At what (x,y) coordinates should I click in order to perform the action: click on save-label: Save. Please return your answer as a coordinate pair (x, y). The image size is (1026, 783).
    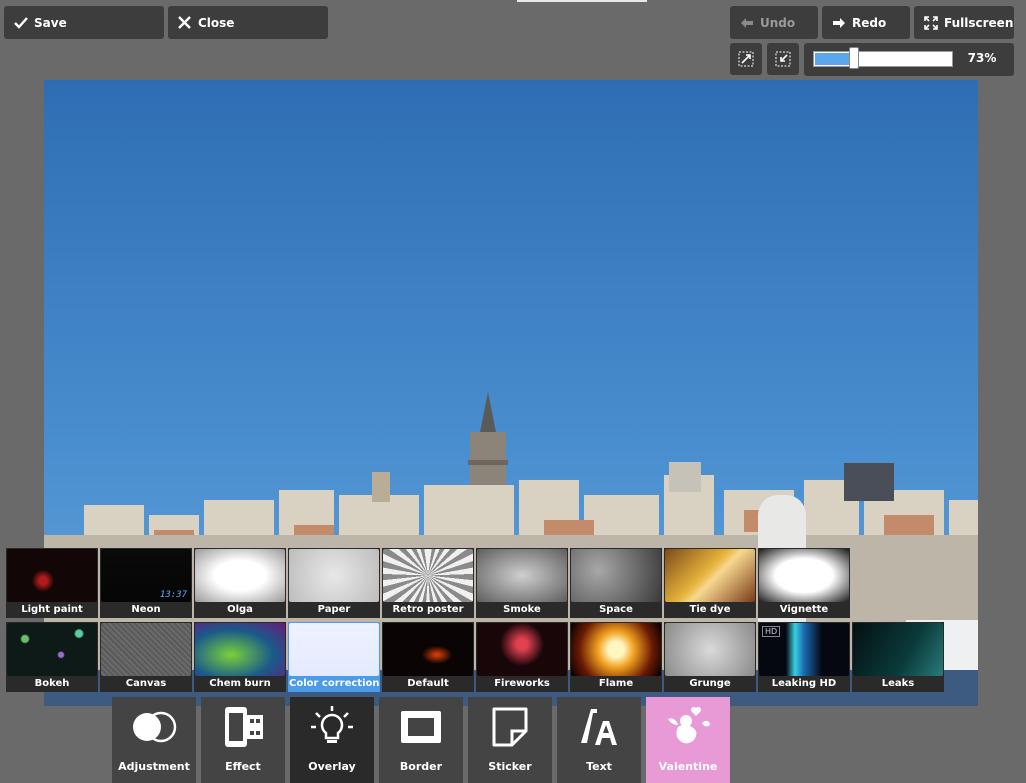
    Looking at the image, I should click on (50, 22).